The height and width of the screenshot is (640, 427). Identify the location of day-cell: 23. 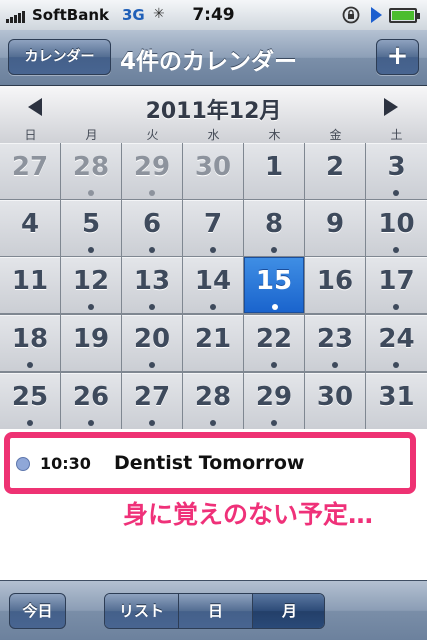
(335, 343).